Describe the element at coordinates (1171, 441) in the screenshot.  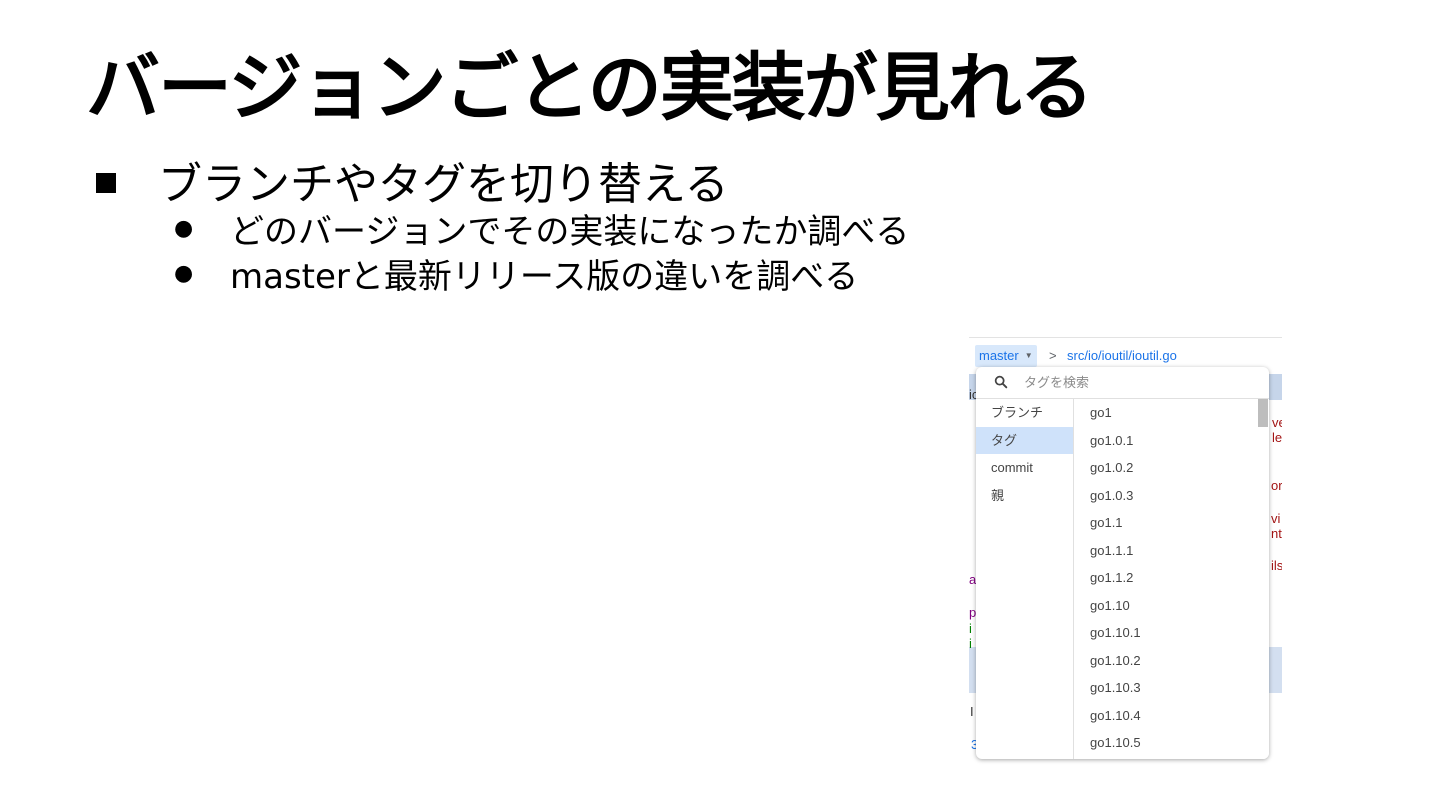
I see `tag-item: go1.0.1` at that location.